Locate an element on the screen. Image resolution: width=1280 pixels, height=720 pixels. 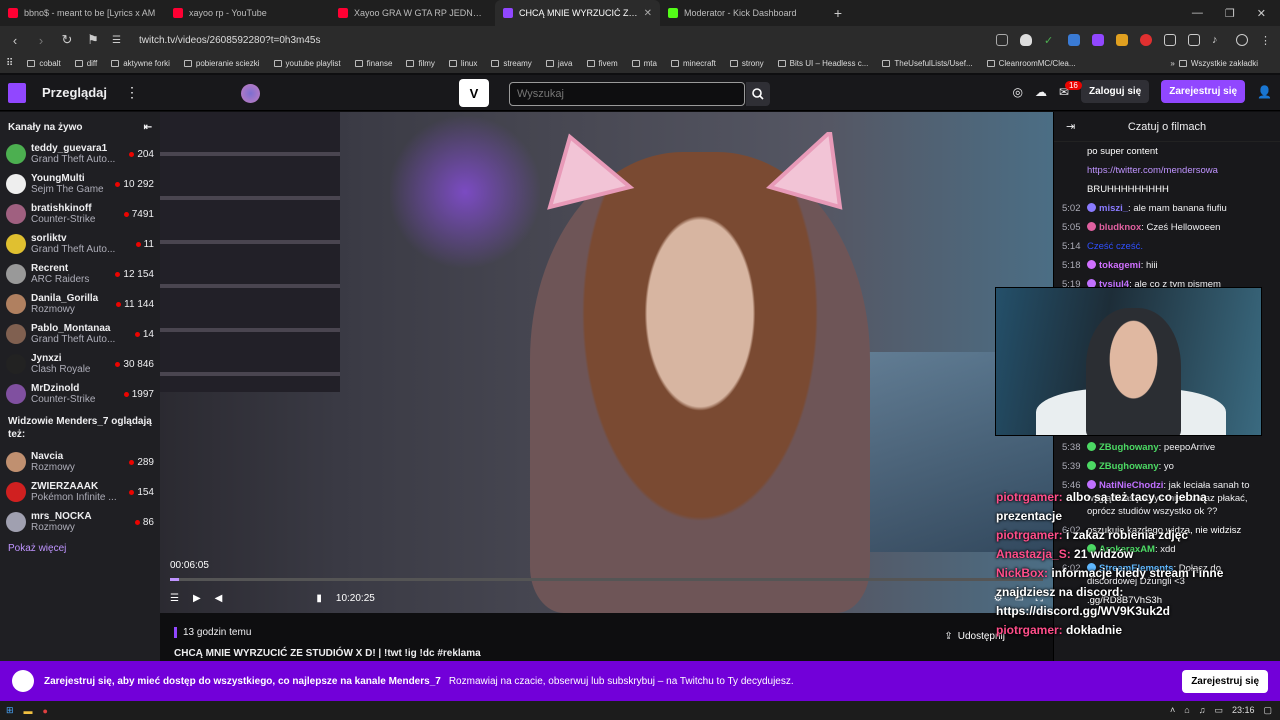
new-tab-button: + is located at coordinates (838, 13).